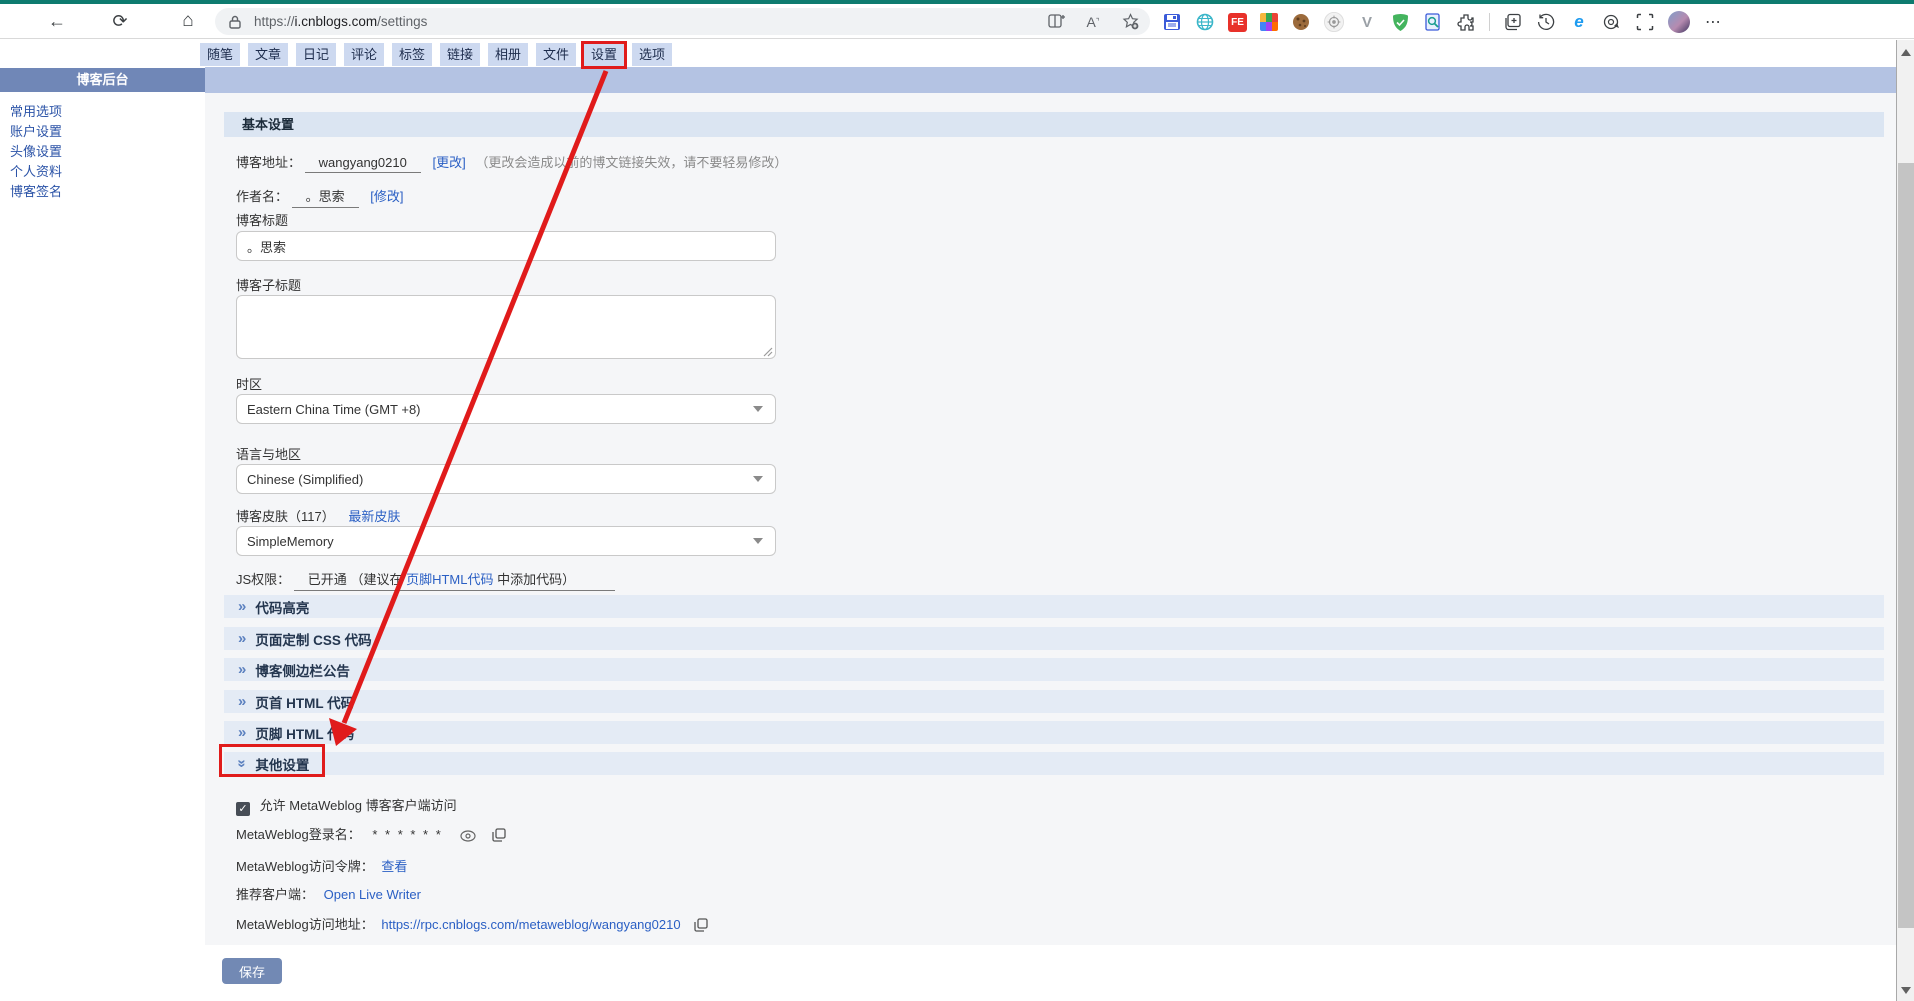 This screenshot has width=1914, height=1001. I want to click on web-select-camera-icon, so click(1612, 22).